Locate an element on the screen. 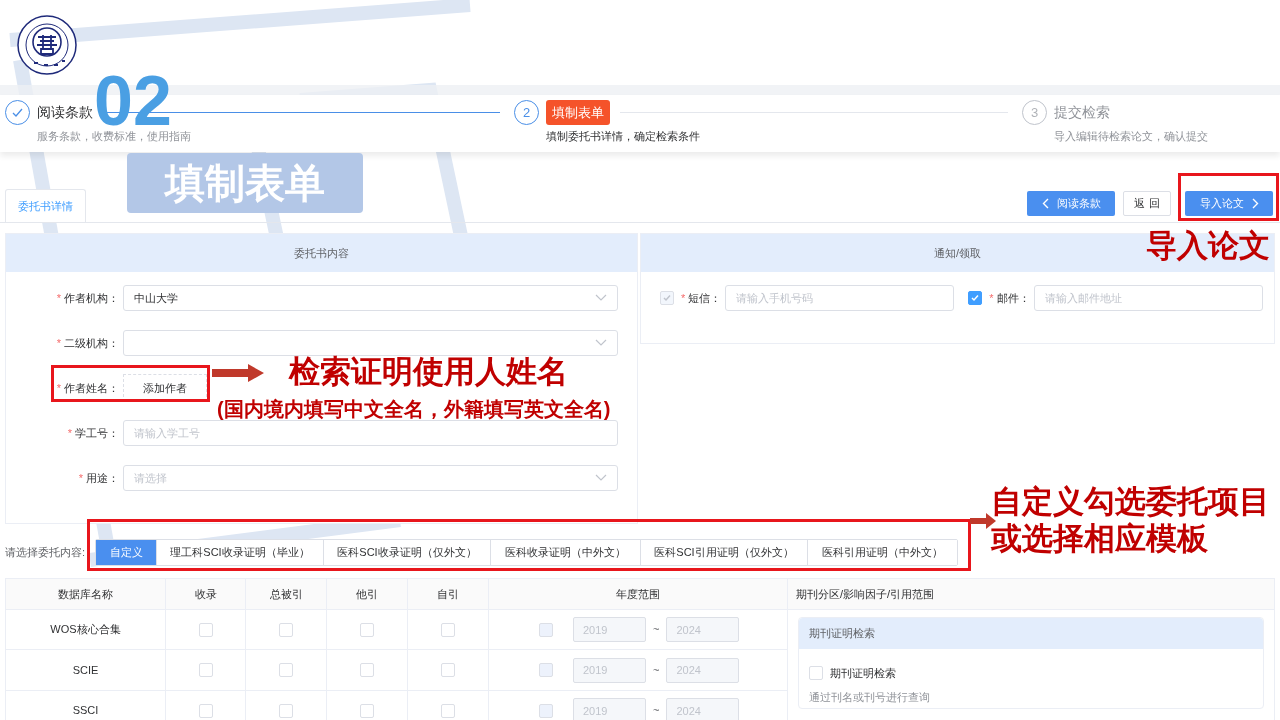 This screenshot has height=720, width=1280. back-button: 阅读条款 is located at coordinates (1071, 203).